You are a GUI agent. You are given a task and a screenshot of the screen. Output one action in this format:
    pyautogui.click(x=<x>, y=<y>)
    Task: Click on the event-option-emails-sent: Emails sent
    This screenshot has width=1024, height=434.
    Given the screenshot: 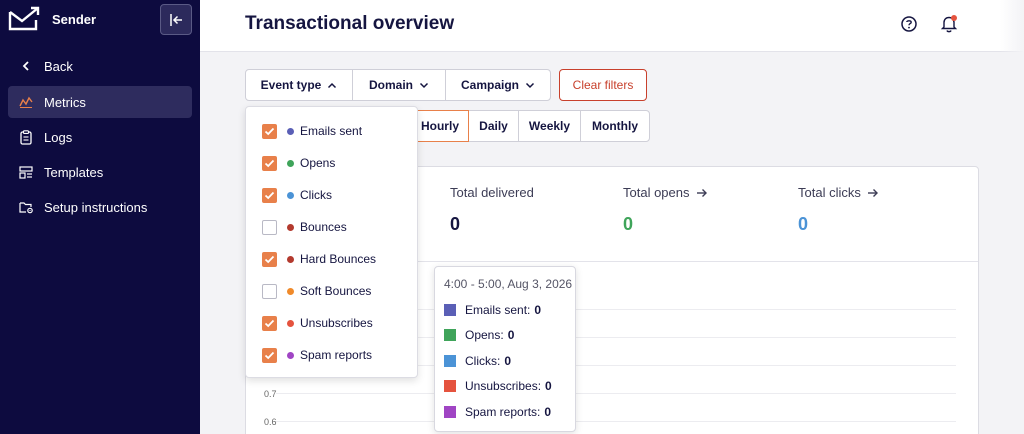 What is the action you would take?
    pyautogui.click(x=312, y=131)
    